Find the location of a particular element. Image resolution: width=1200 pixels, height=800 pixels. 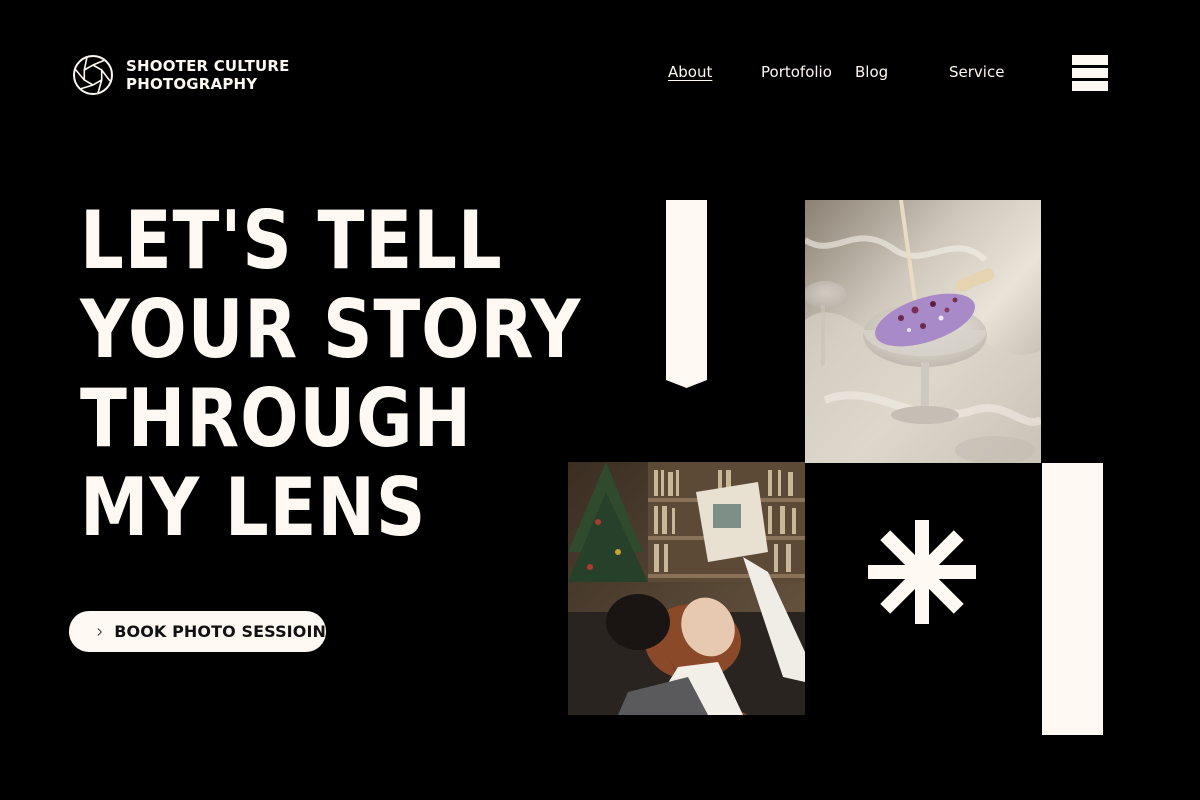

nav-service-link: Service is located at coordinates (976, 72).